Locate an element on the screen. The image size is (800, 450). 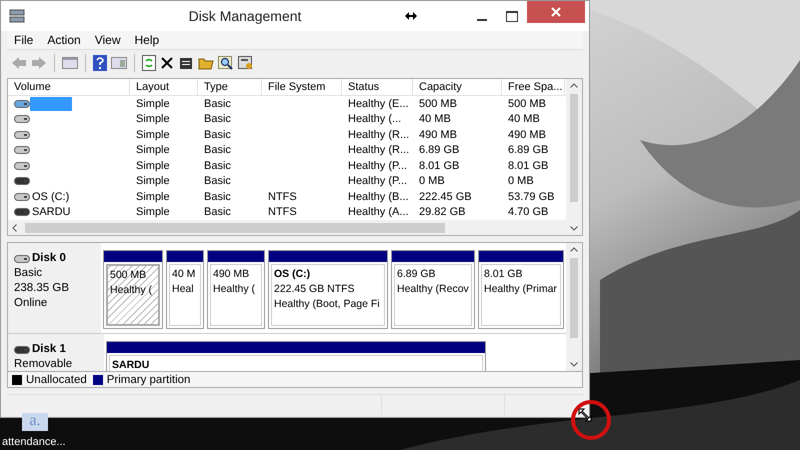
settings-icon is located at coordinates (246, 63).